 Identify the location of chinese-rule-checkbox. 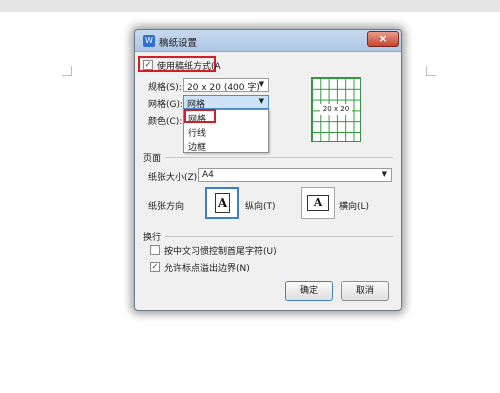
(155, 250).